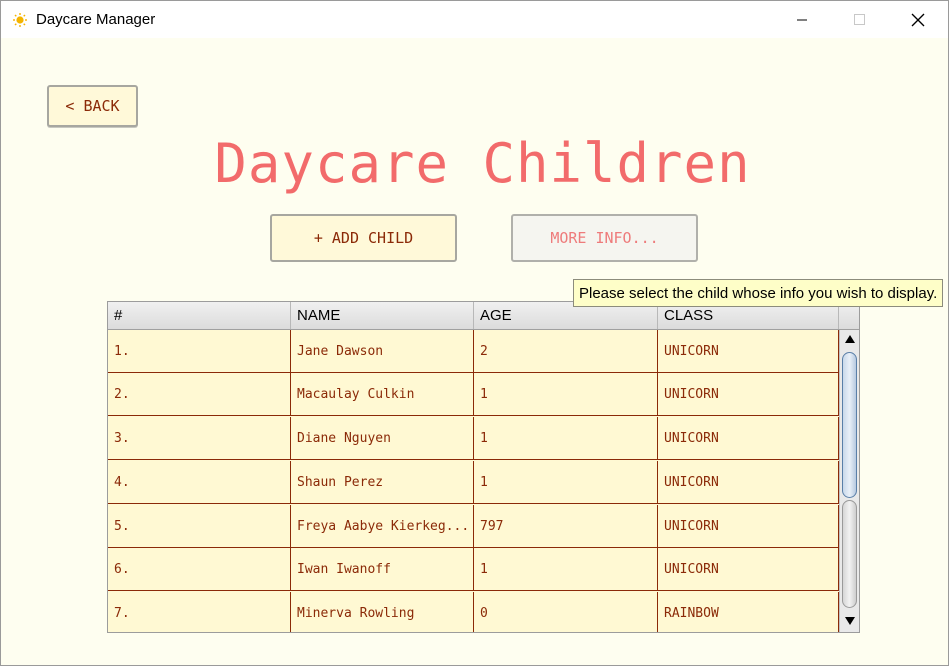 The image size is (949, 666). I want to click on maximize-button, so click(860, 19).